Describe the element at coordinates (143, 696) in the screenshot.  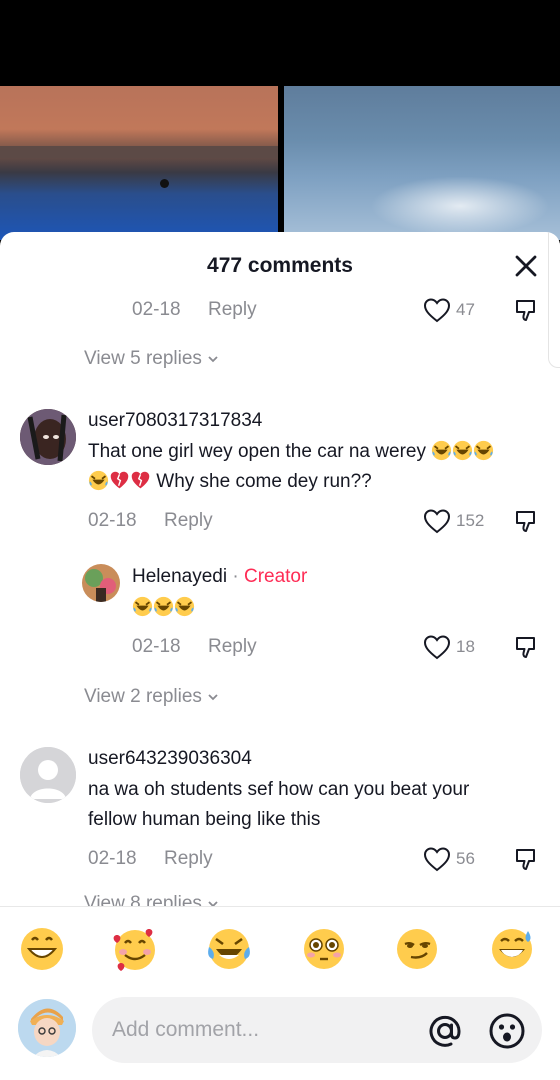
I see `view-replies-label: View 2 replies` at that location.